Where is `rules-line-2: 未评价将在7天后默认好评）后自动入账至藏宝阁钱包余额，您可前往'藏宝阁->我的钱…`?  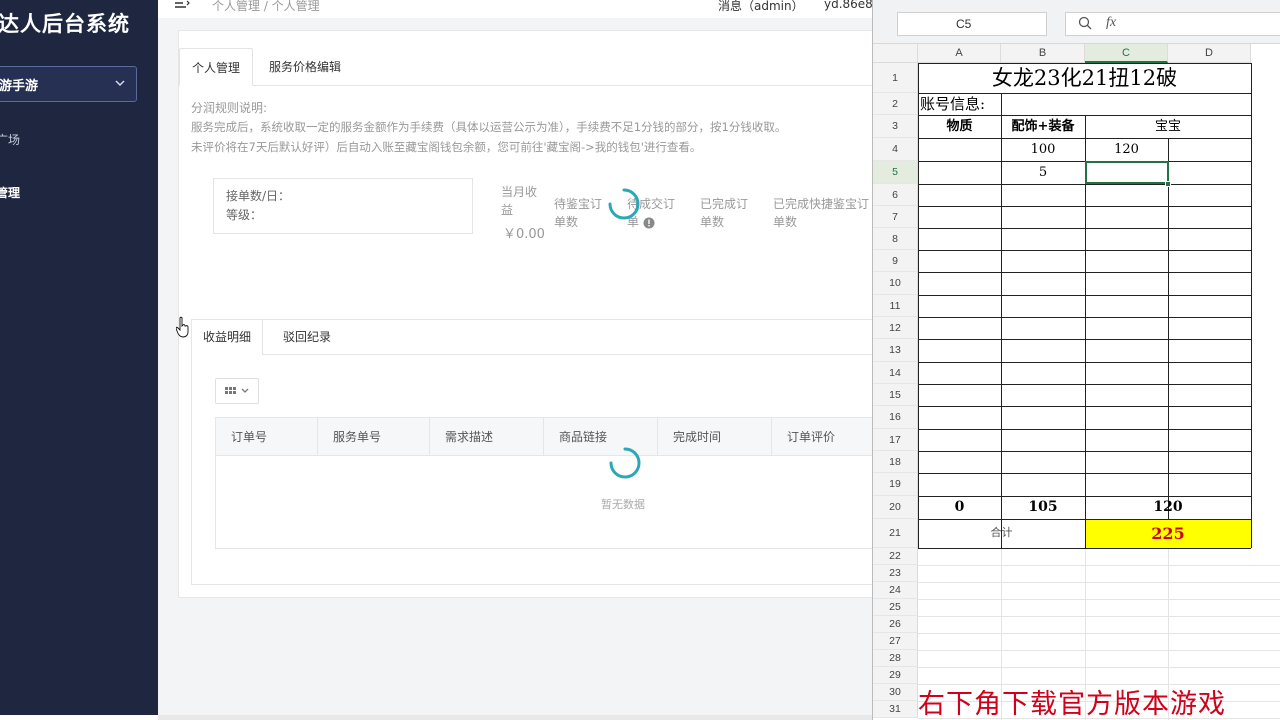
rules-line-2: 未评价将在7天后默认好评）后自动入账至藏宝阁钱包余额，您可前往'藏宝阁->我的钱… is located at coordinates (446, 147).